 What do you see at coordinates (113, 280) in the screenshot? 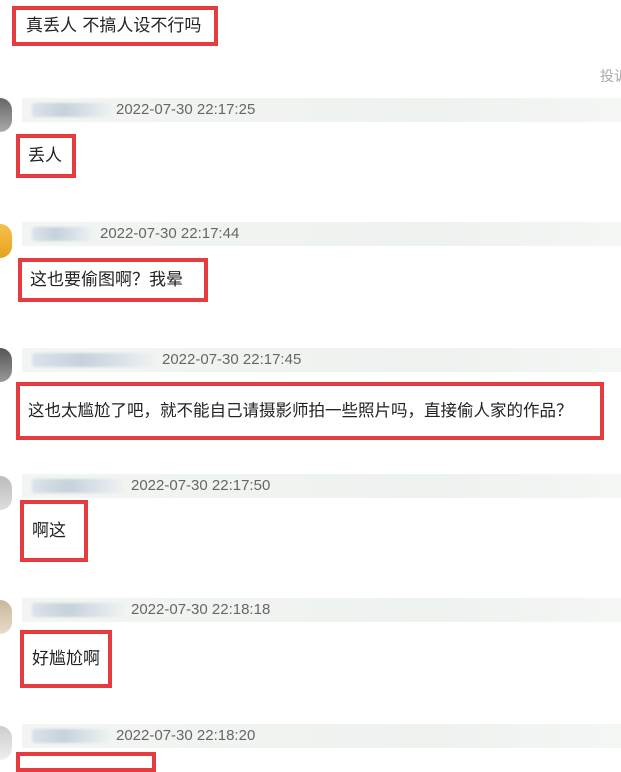
I see `comment-text: 这也要偷图啊？我晕` at bounding box center [113, 280].